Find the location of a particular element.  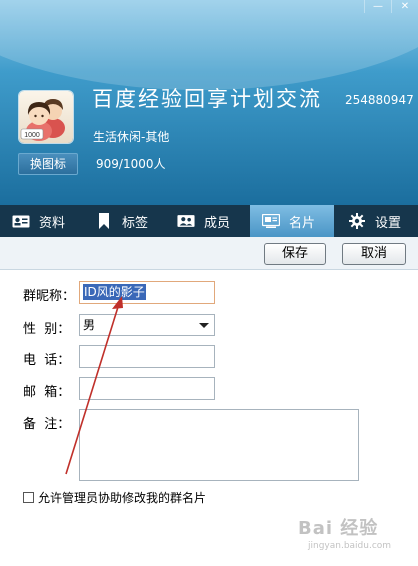

baidu-watermark-url: jingyan.baidu.com is located at coordinates (350, 546).